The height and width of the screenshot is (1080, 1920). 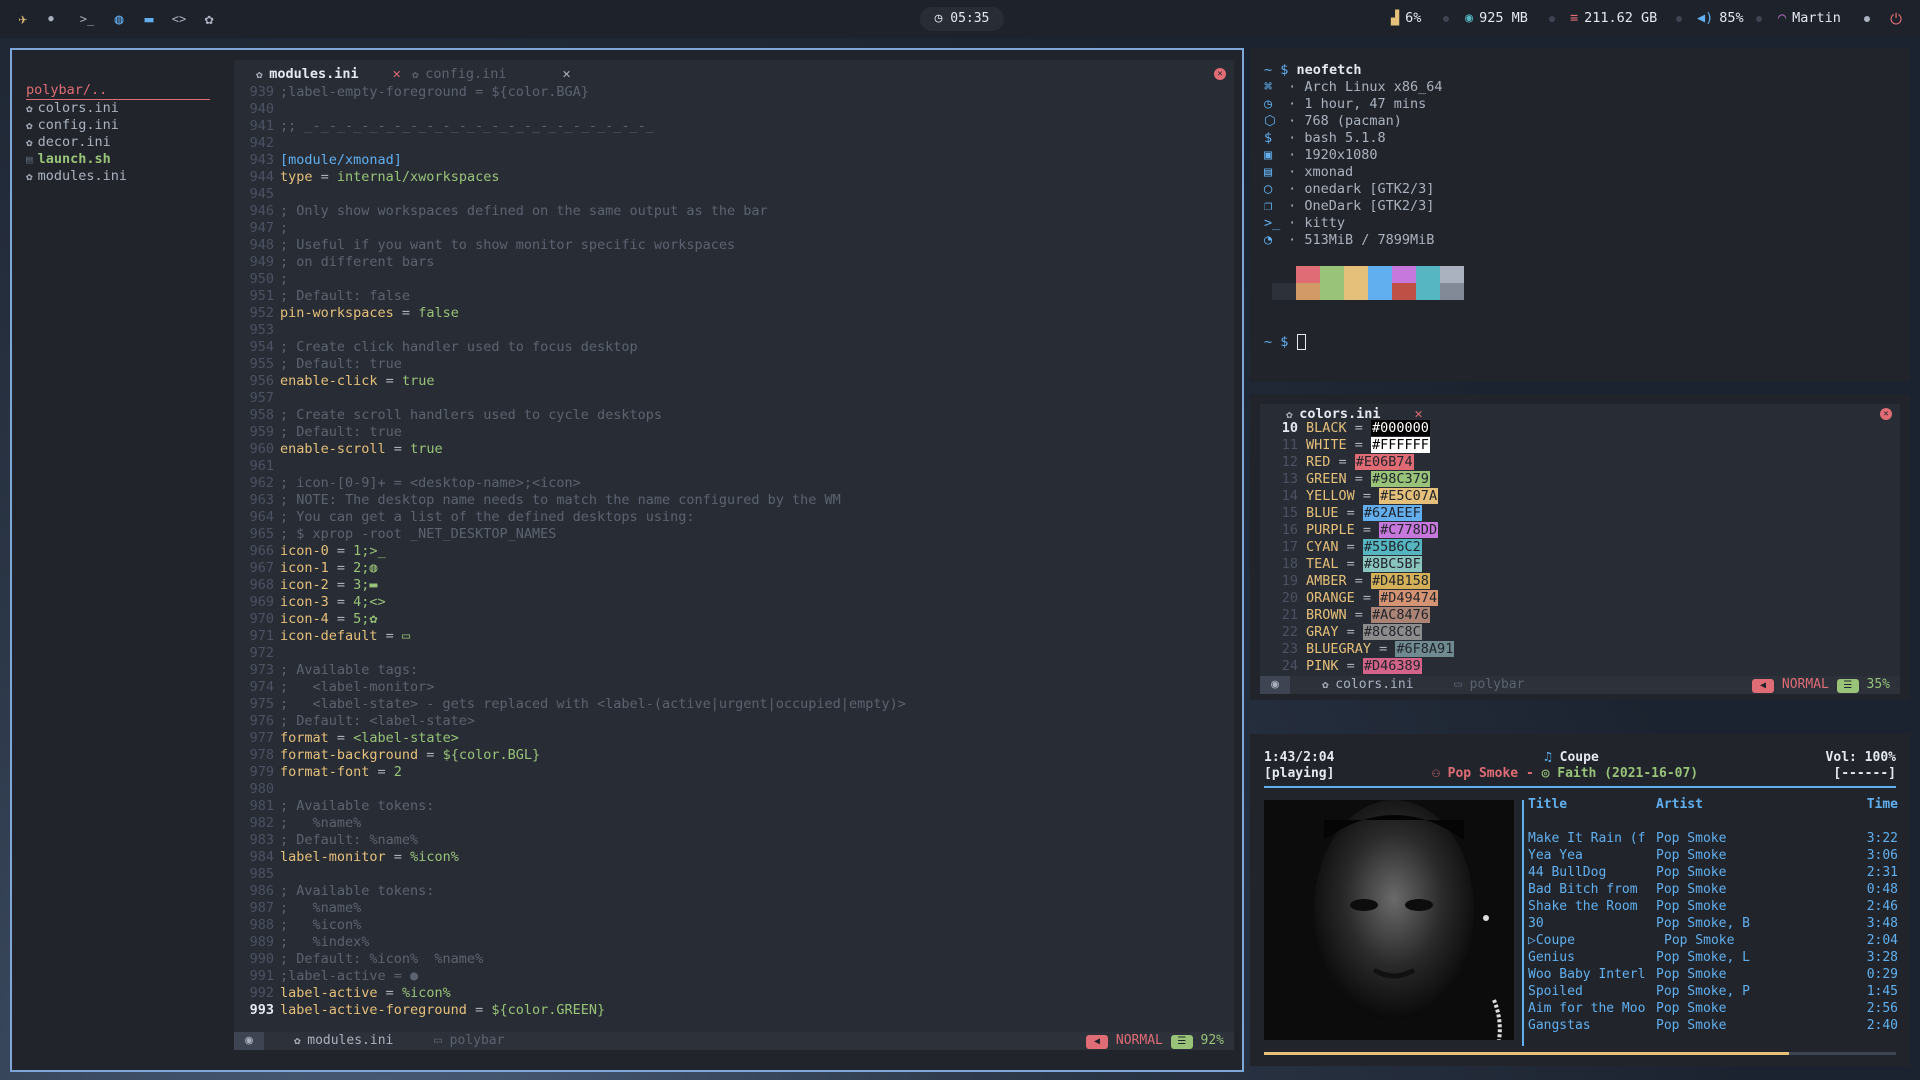 I want to click on code-line: 961, so click(x=570, y=466).